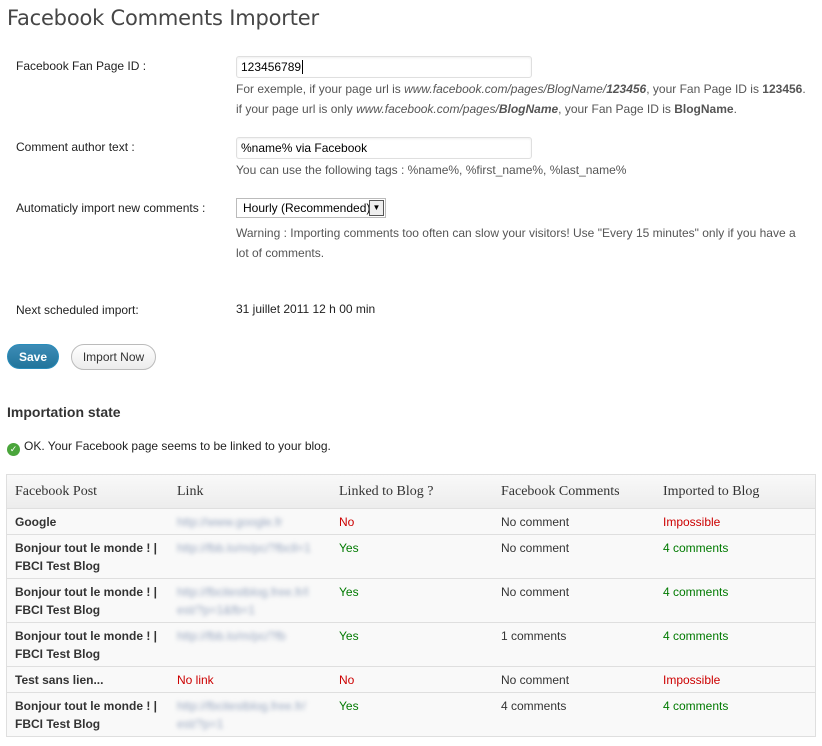  What do you see at coordinates (13, 449) in the screenshot?
I see `check-circle-icon: ✓` at bounding box center [13, 449].